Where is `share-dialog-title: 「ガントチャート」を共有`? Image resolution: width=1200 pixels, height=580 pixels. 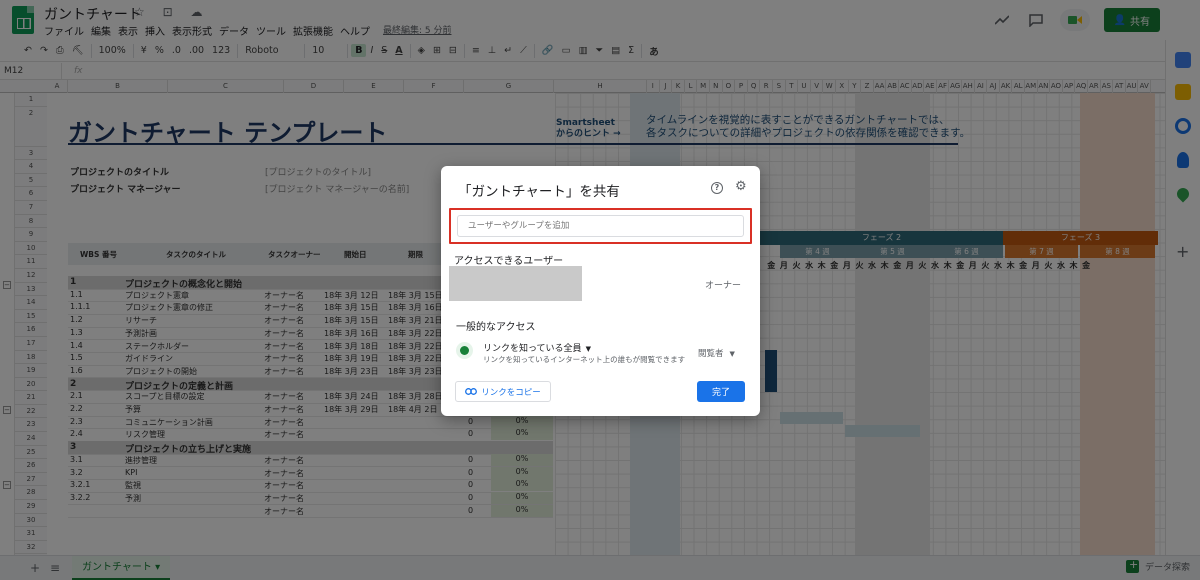
share-dialog-title: 「ガントチャート」を共有 is located at coordinates (539, 192).